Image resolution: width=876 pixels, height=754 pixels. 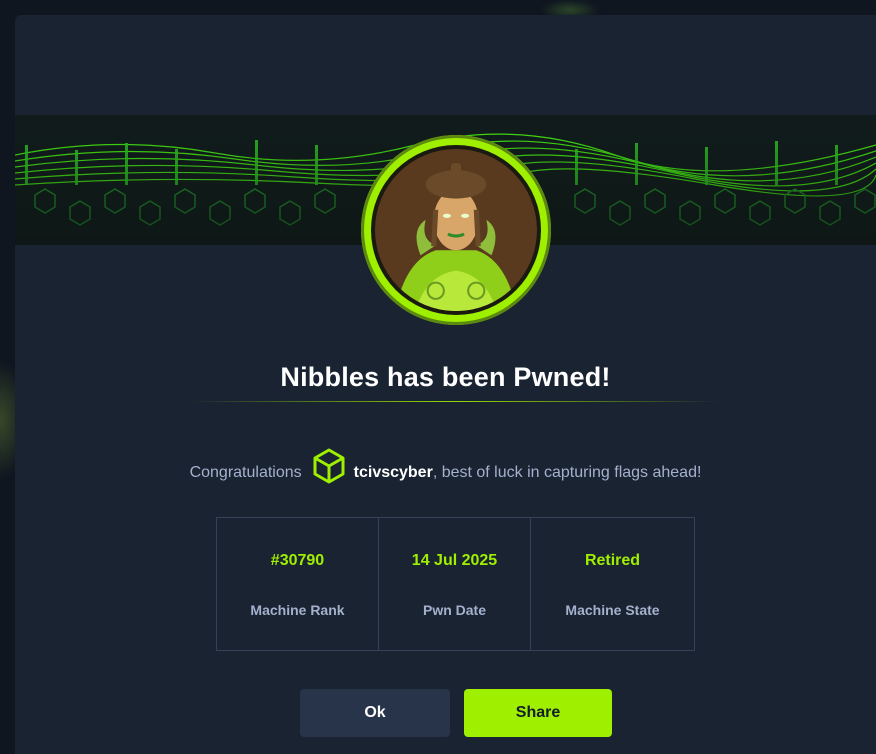 I want to click on stat-value: Retired, so click(x=612, y=560).